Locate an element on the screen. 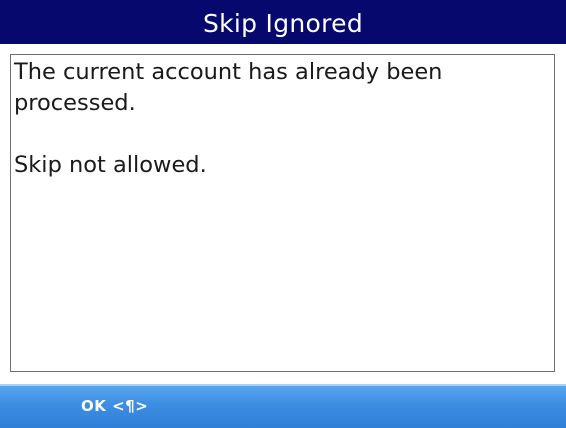 This screenshot has height=428, width=566. message-text-line-1: The current account has already been is located at coordinates (228, 72).